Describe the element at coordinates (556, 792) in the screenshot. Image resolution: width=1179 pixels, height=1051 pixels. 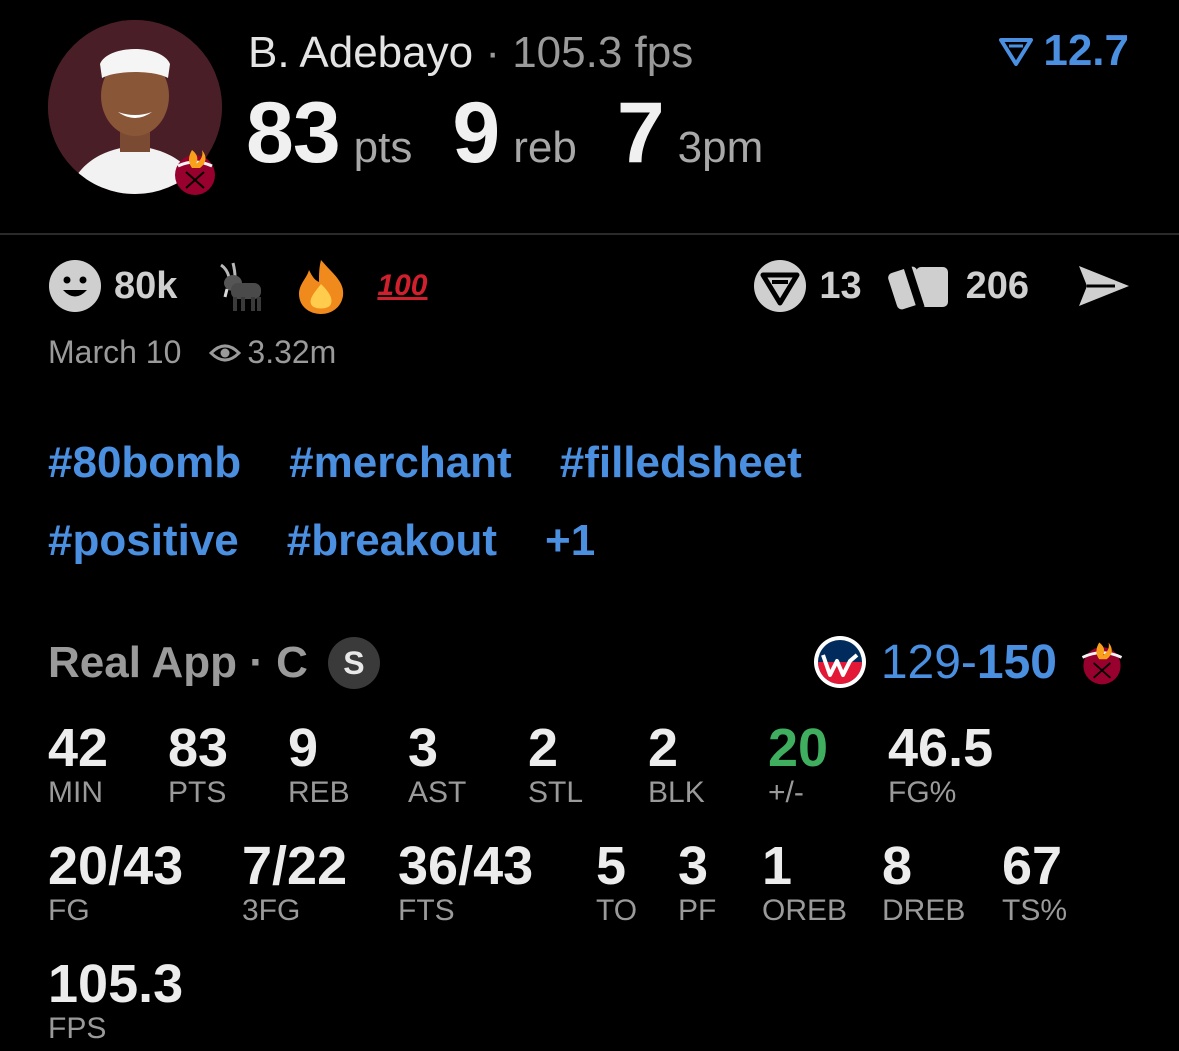
I see `stat-label: STL` at that location.